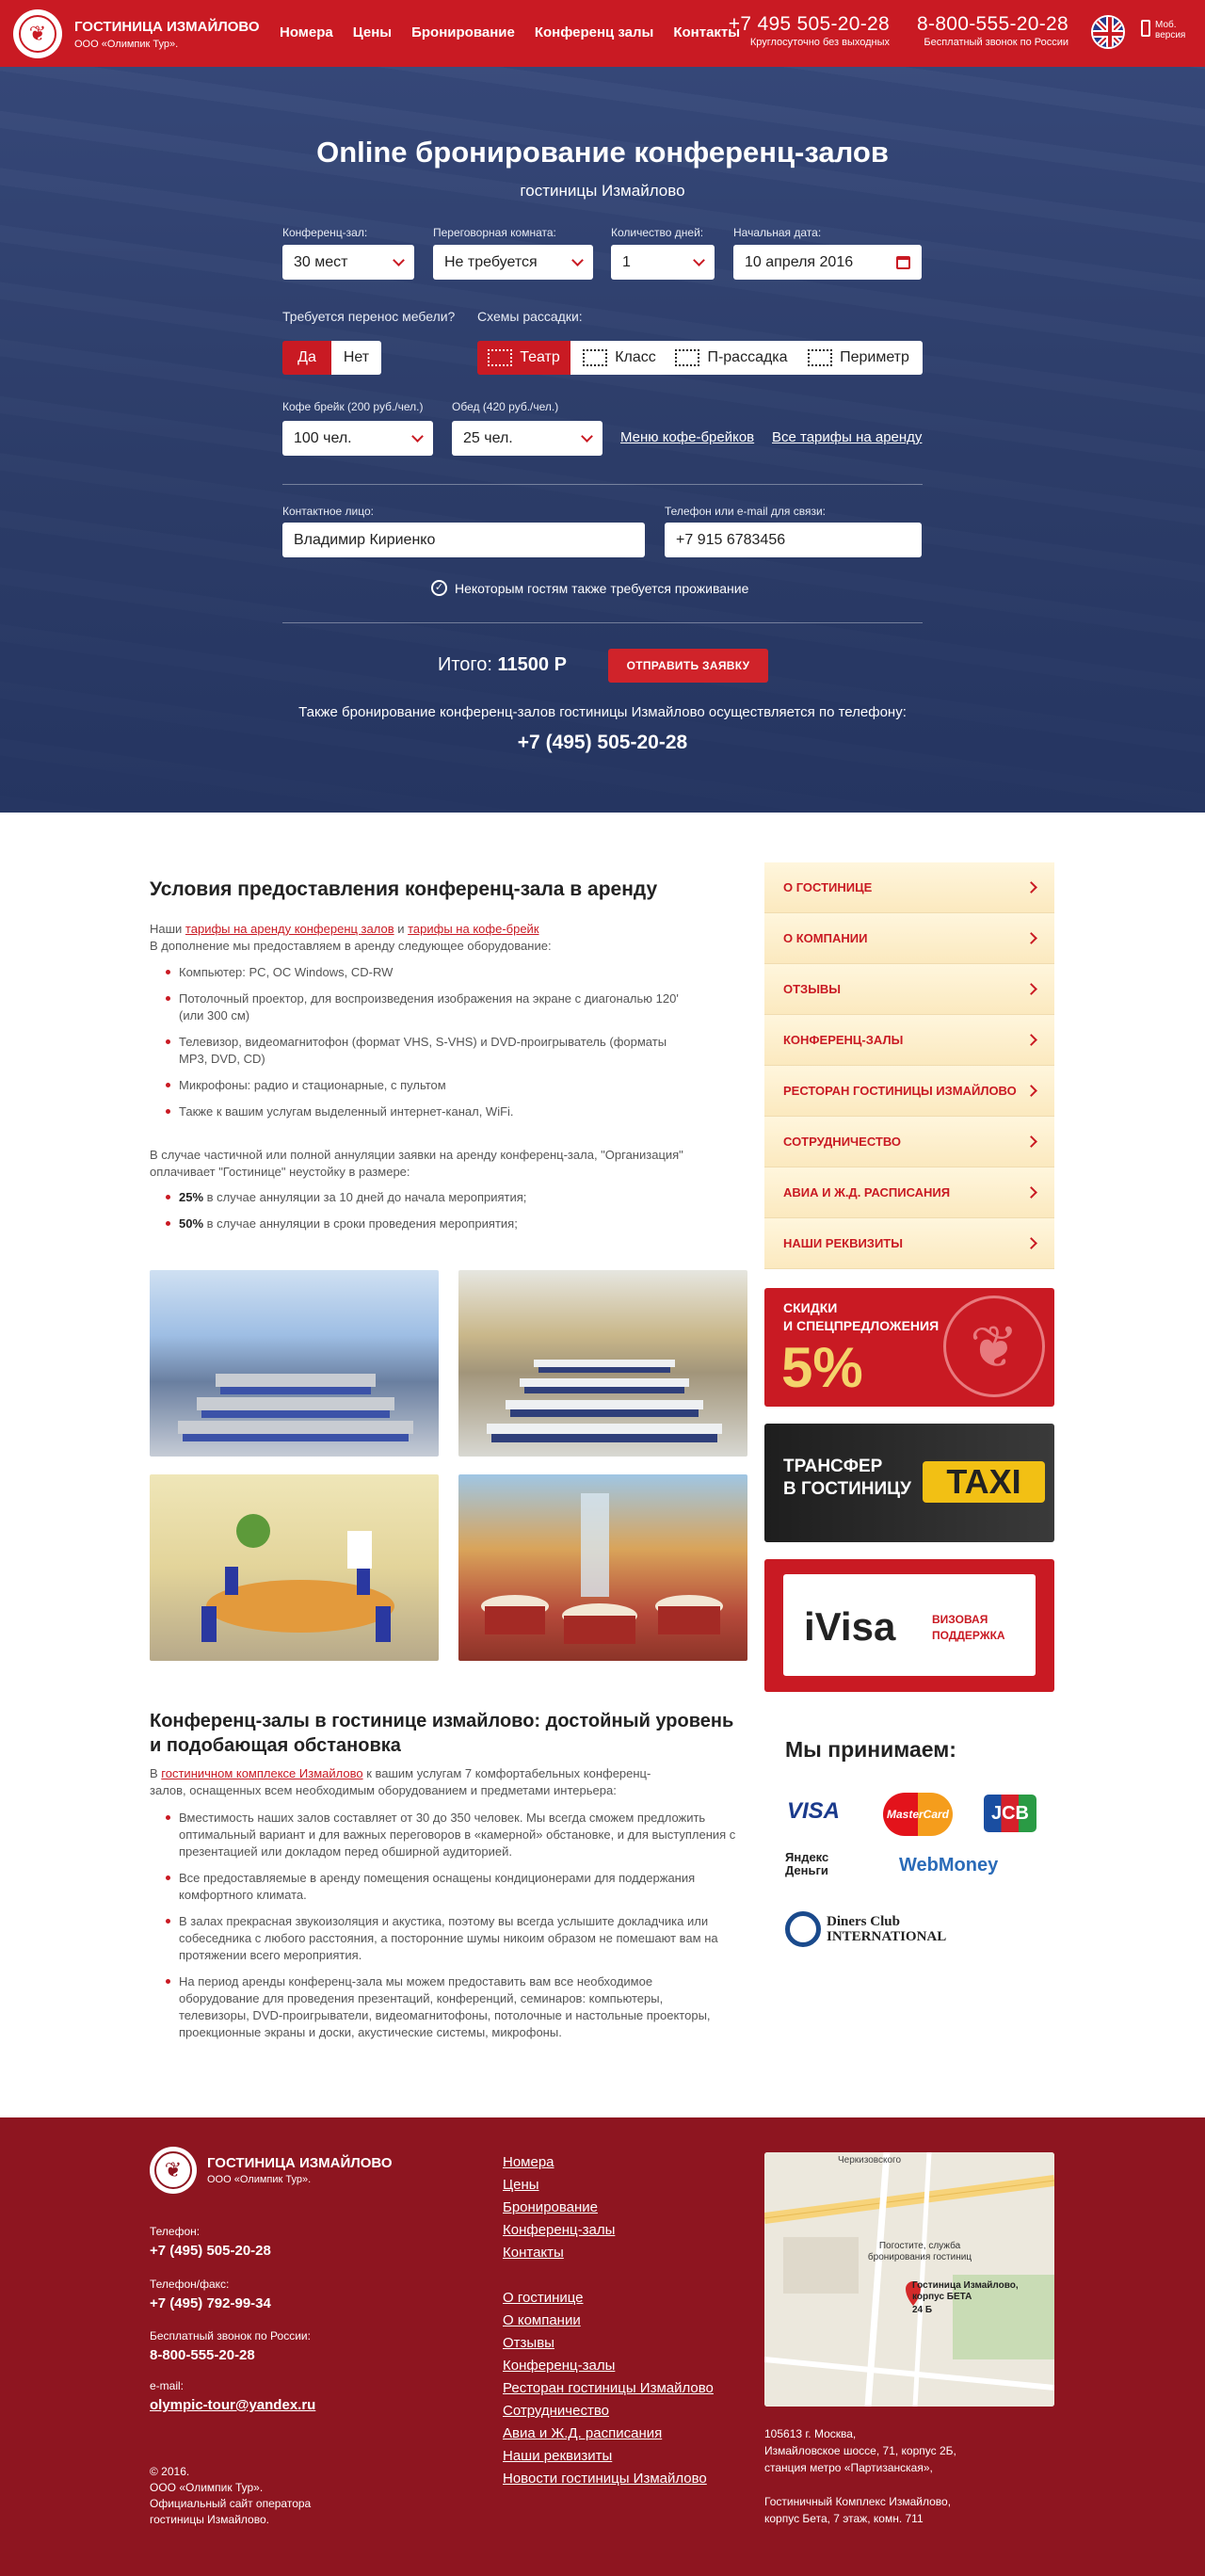 The height and width of the screenshot is (2576, 1205). What do you see at coordinates (965, 2291) in the screenshot?
I see `map-pin-label: Гостиница Измайлово, корпус БЕТА` at bounding box center [965, 2291].